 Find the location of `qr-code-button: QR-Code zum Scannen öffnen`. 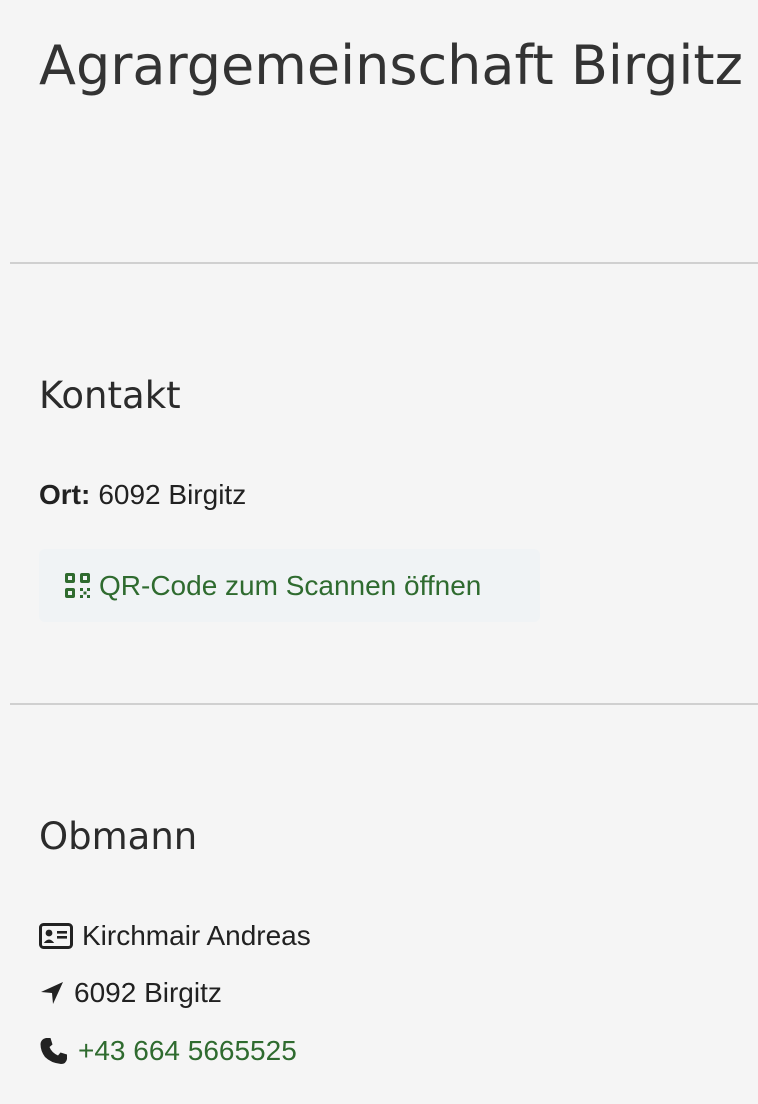

qr-code-button: QR-Code zum Scannen öffnen is located at coordinates (289, 585).